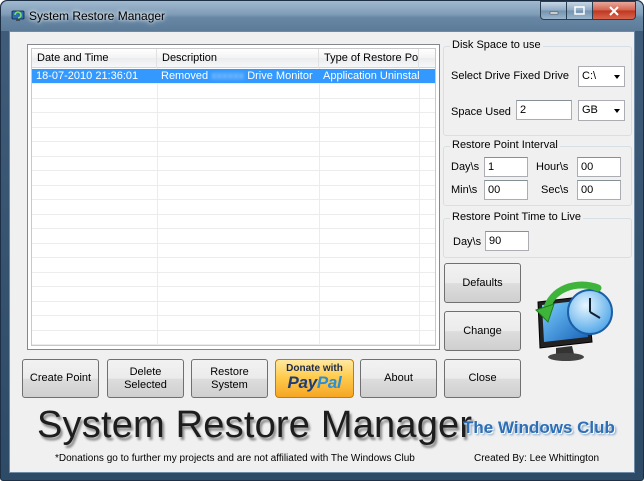  Describe the element at coordinates (537, 234) in the screenshot. I see `ttl-group: Restore Point Time to Live Day\s 90` at that location.